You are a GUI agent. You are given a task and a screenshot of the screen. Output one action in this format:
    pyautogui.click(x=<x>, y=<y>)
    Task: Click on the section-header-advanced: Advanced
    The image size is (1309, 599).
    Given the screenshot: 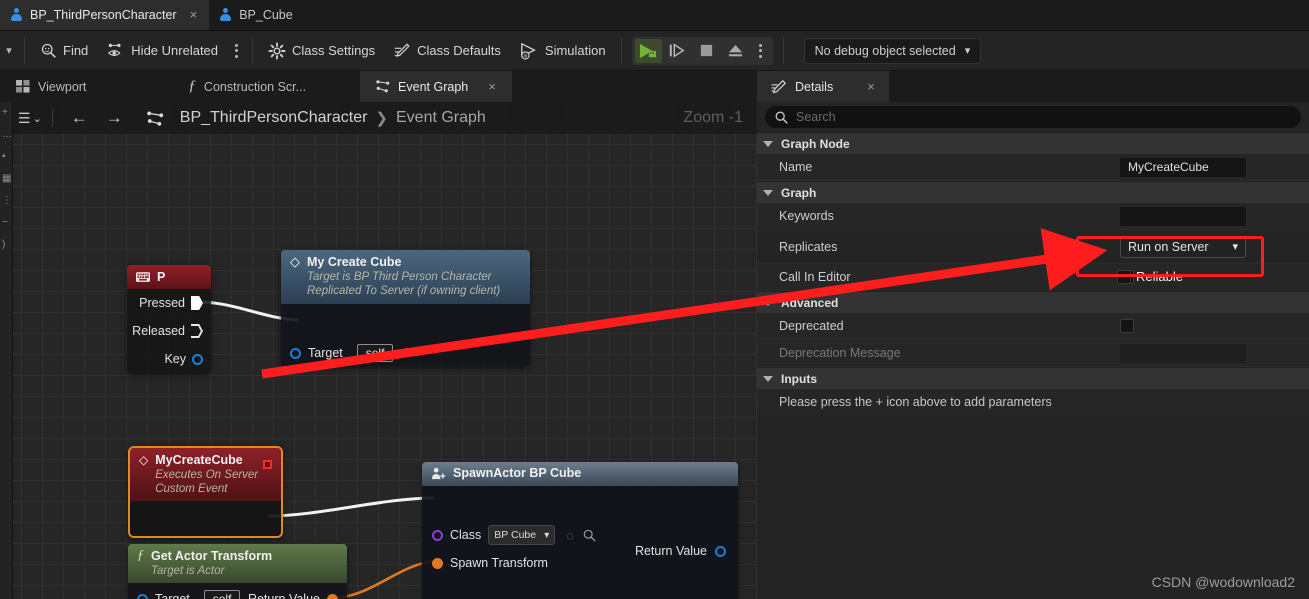 What is the action you would take?
    pyautogui.click(x=1033, y=302)
    